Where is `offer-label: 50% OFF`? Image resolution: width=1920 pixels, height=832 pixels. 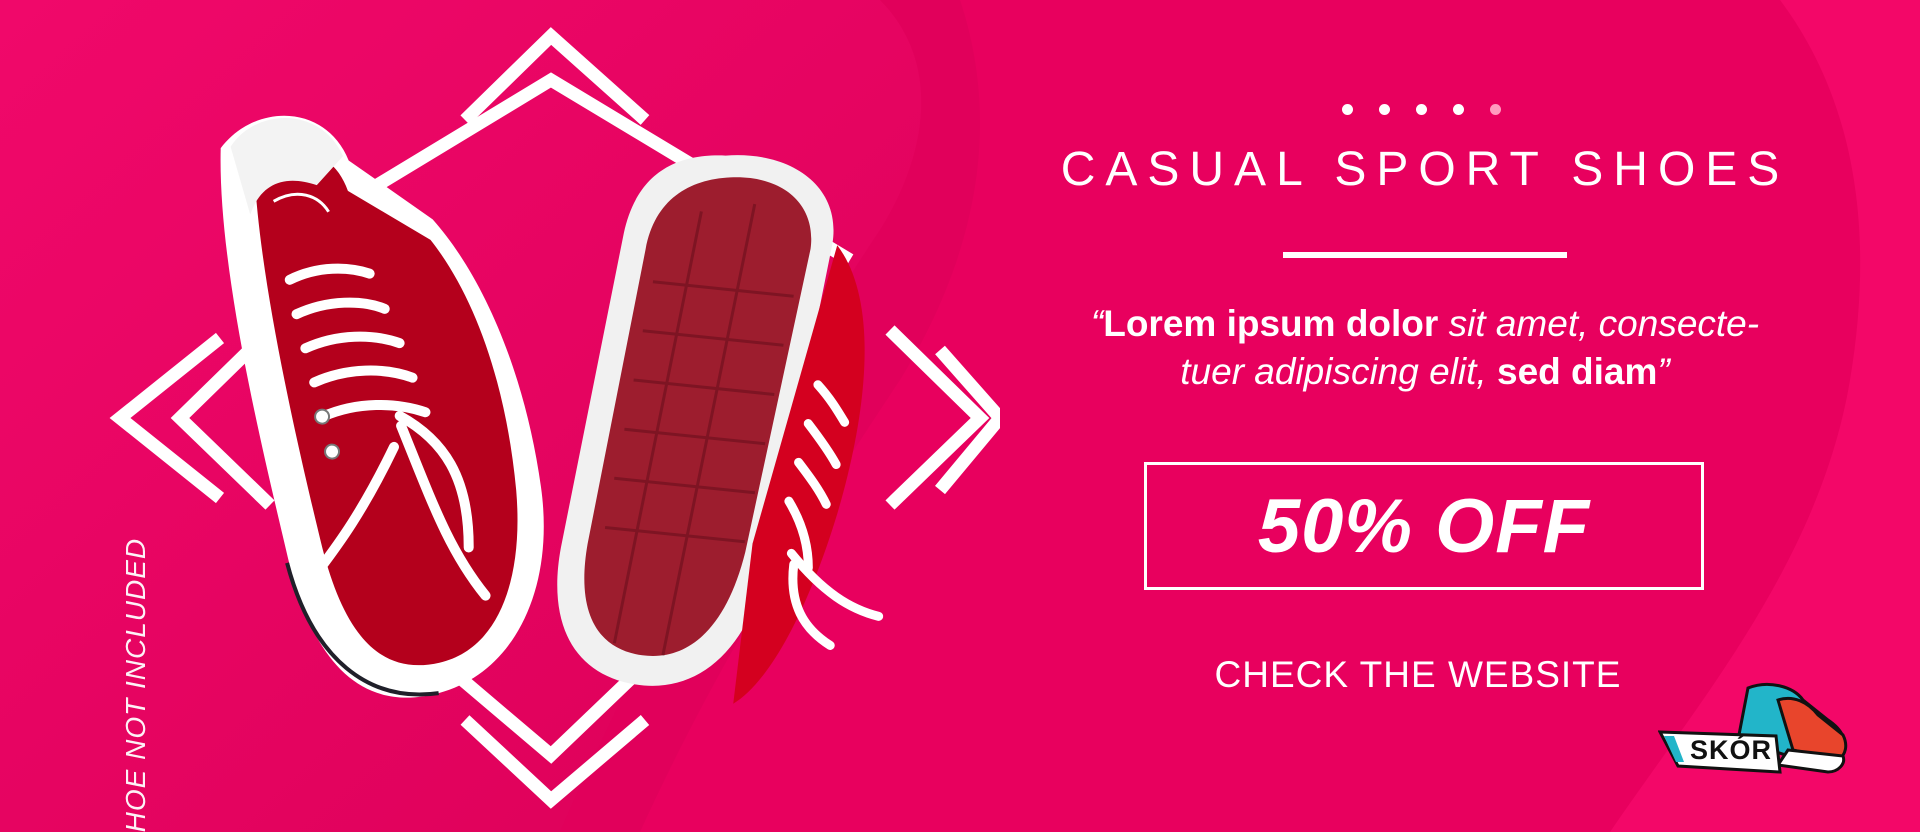
offer-label: 50% OFF is located at coordinates (1424, 526).